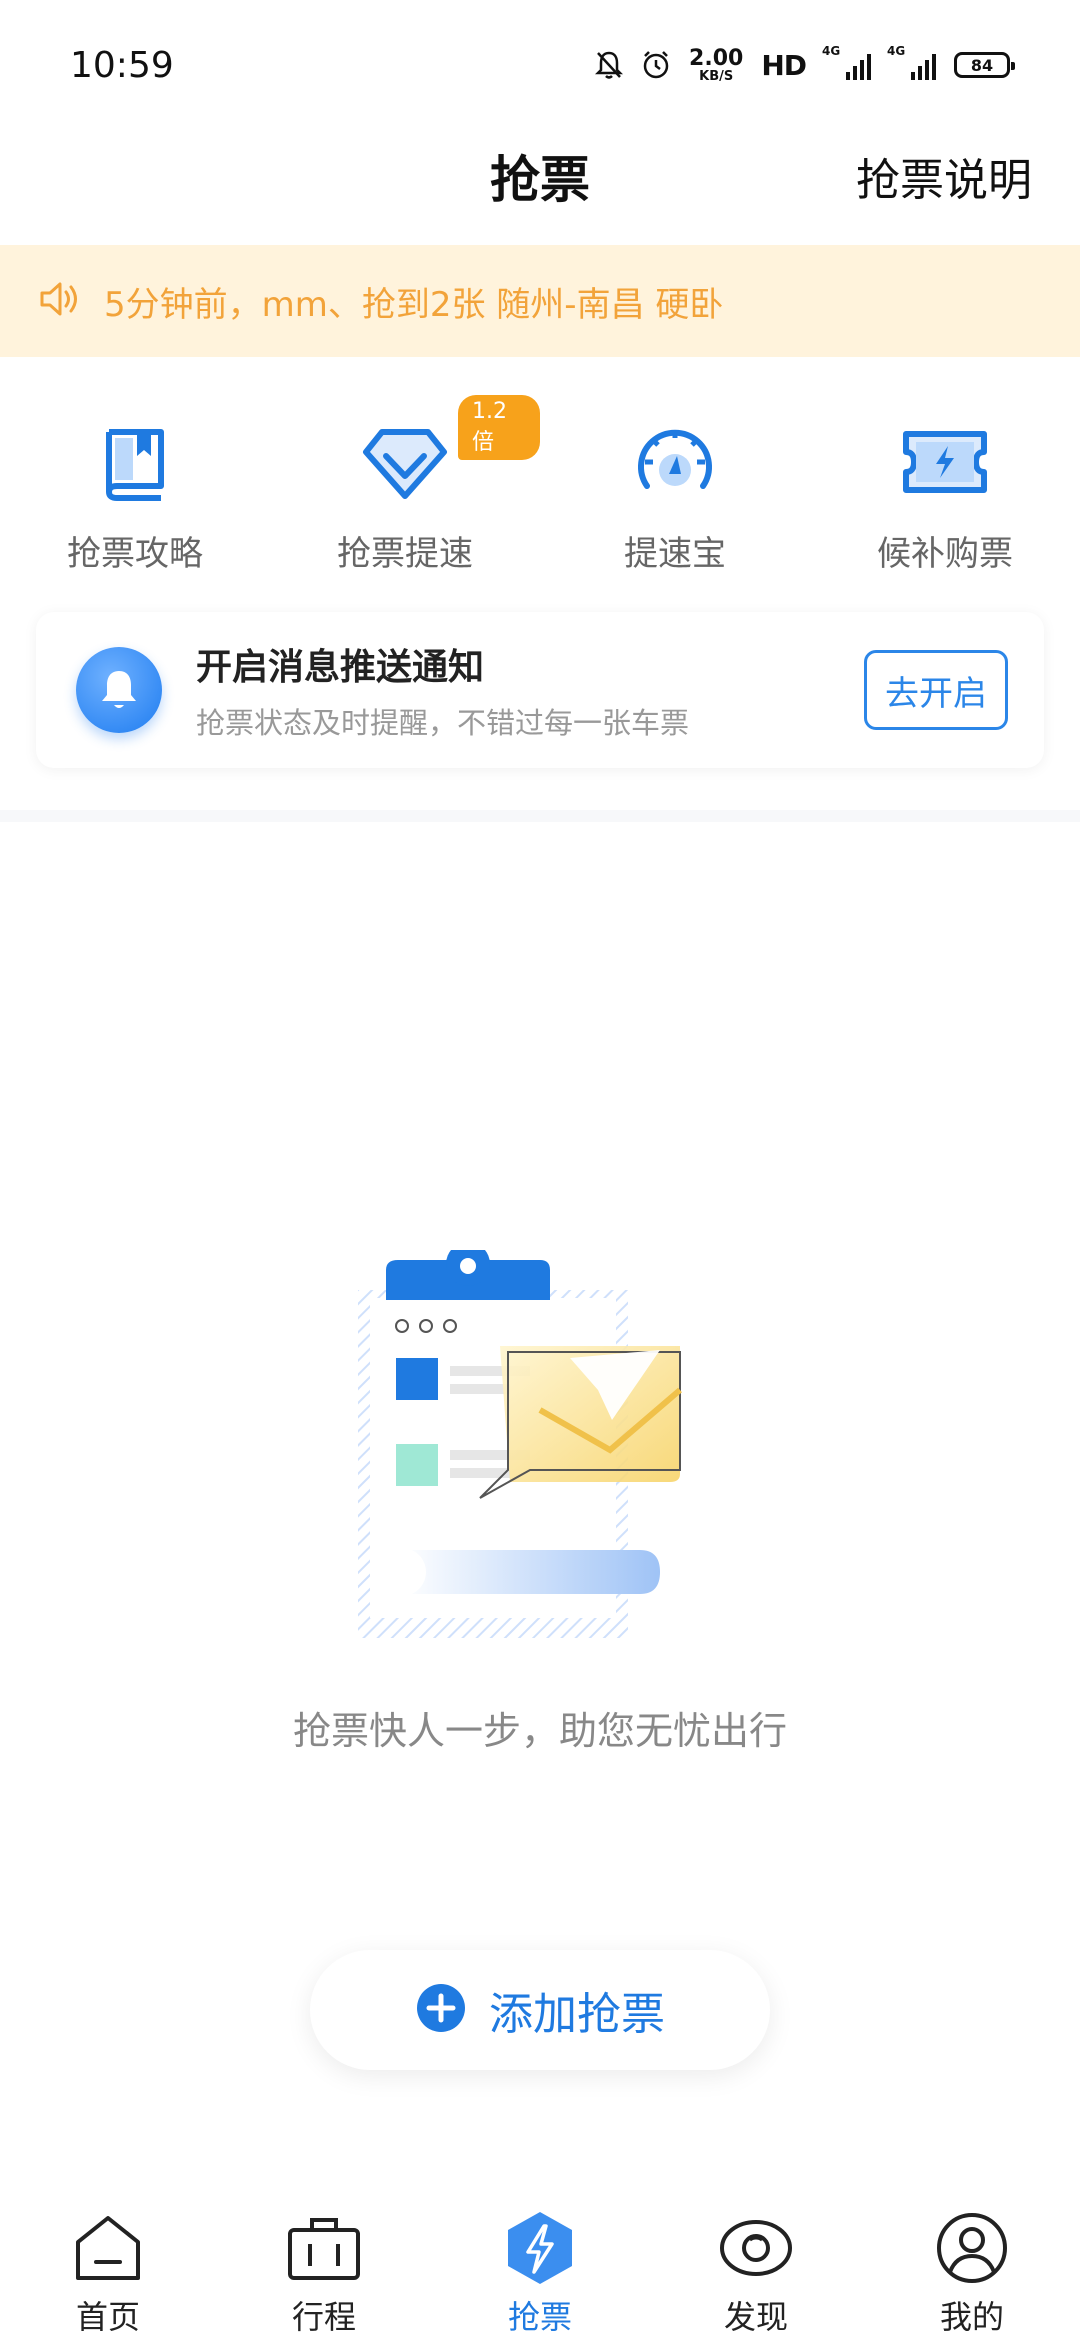  I want to click on notice-bar: 5分钟前，mm、抢到2张 随州-南昌 硬卧, so click(540, 301).